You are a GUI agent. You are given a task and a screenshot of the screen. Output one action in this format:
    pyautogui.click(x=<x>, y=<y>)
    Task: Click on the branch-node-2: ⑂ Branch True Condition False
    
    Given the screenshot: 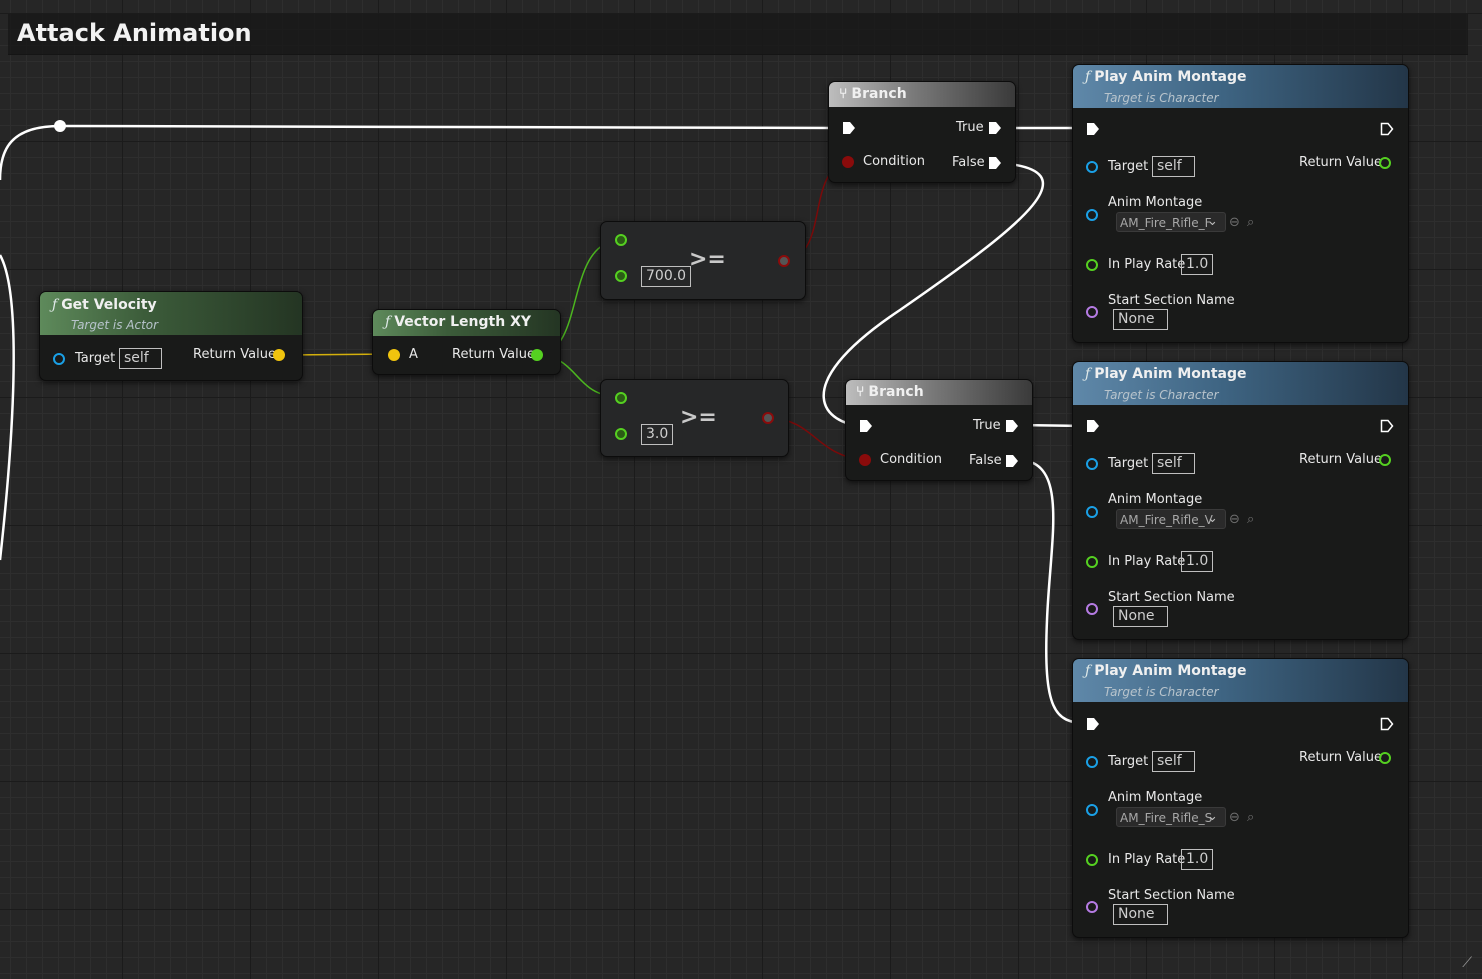 What is the action you would take?
    pyautogui.click(x=939, y=430)
    